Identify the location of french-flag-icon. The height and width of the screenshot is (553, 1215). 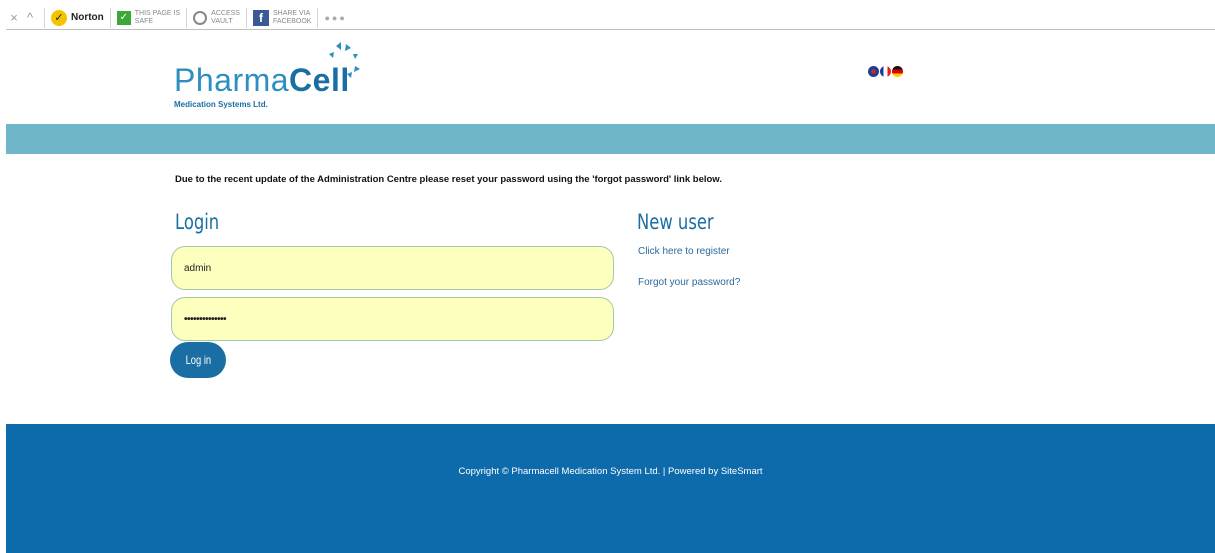
(885, 71).